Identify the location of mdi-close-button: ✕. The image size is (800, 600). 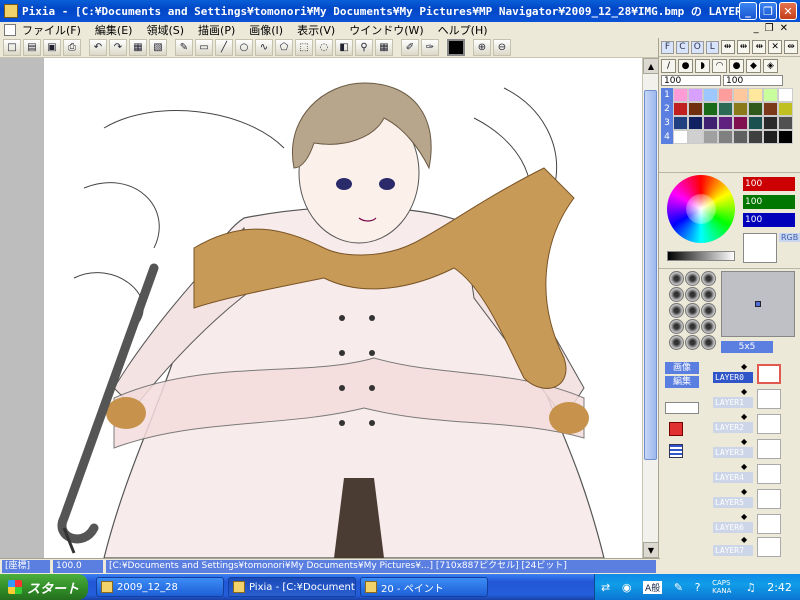
(787, 28).